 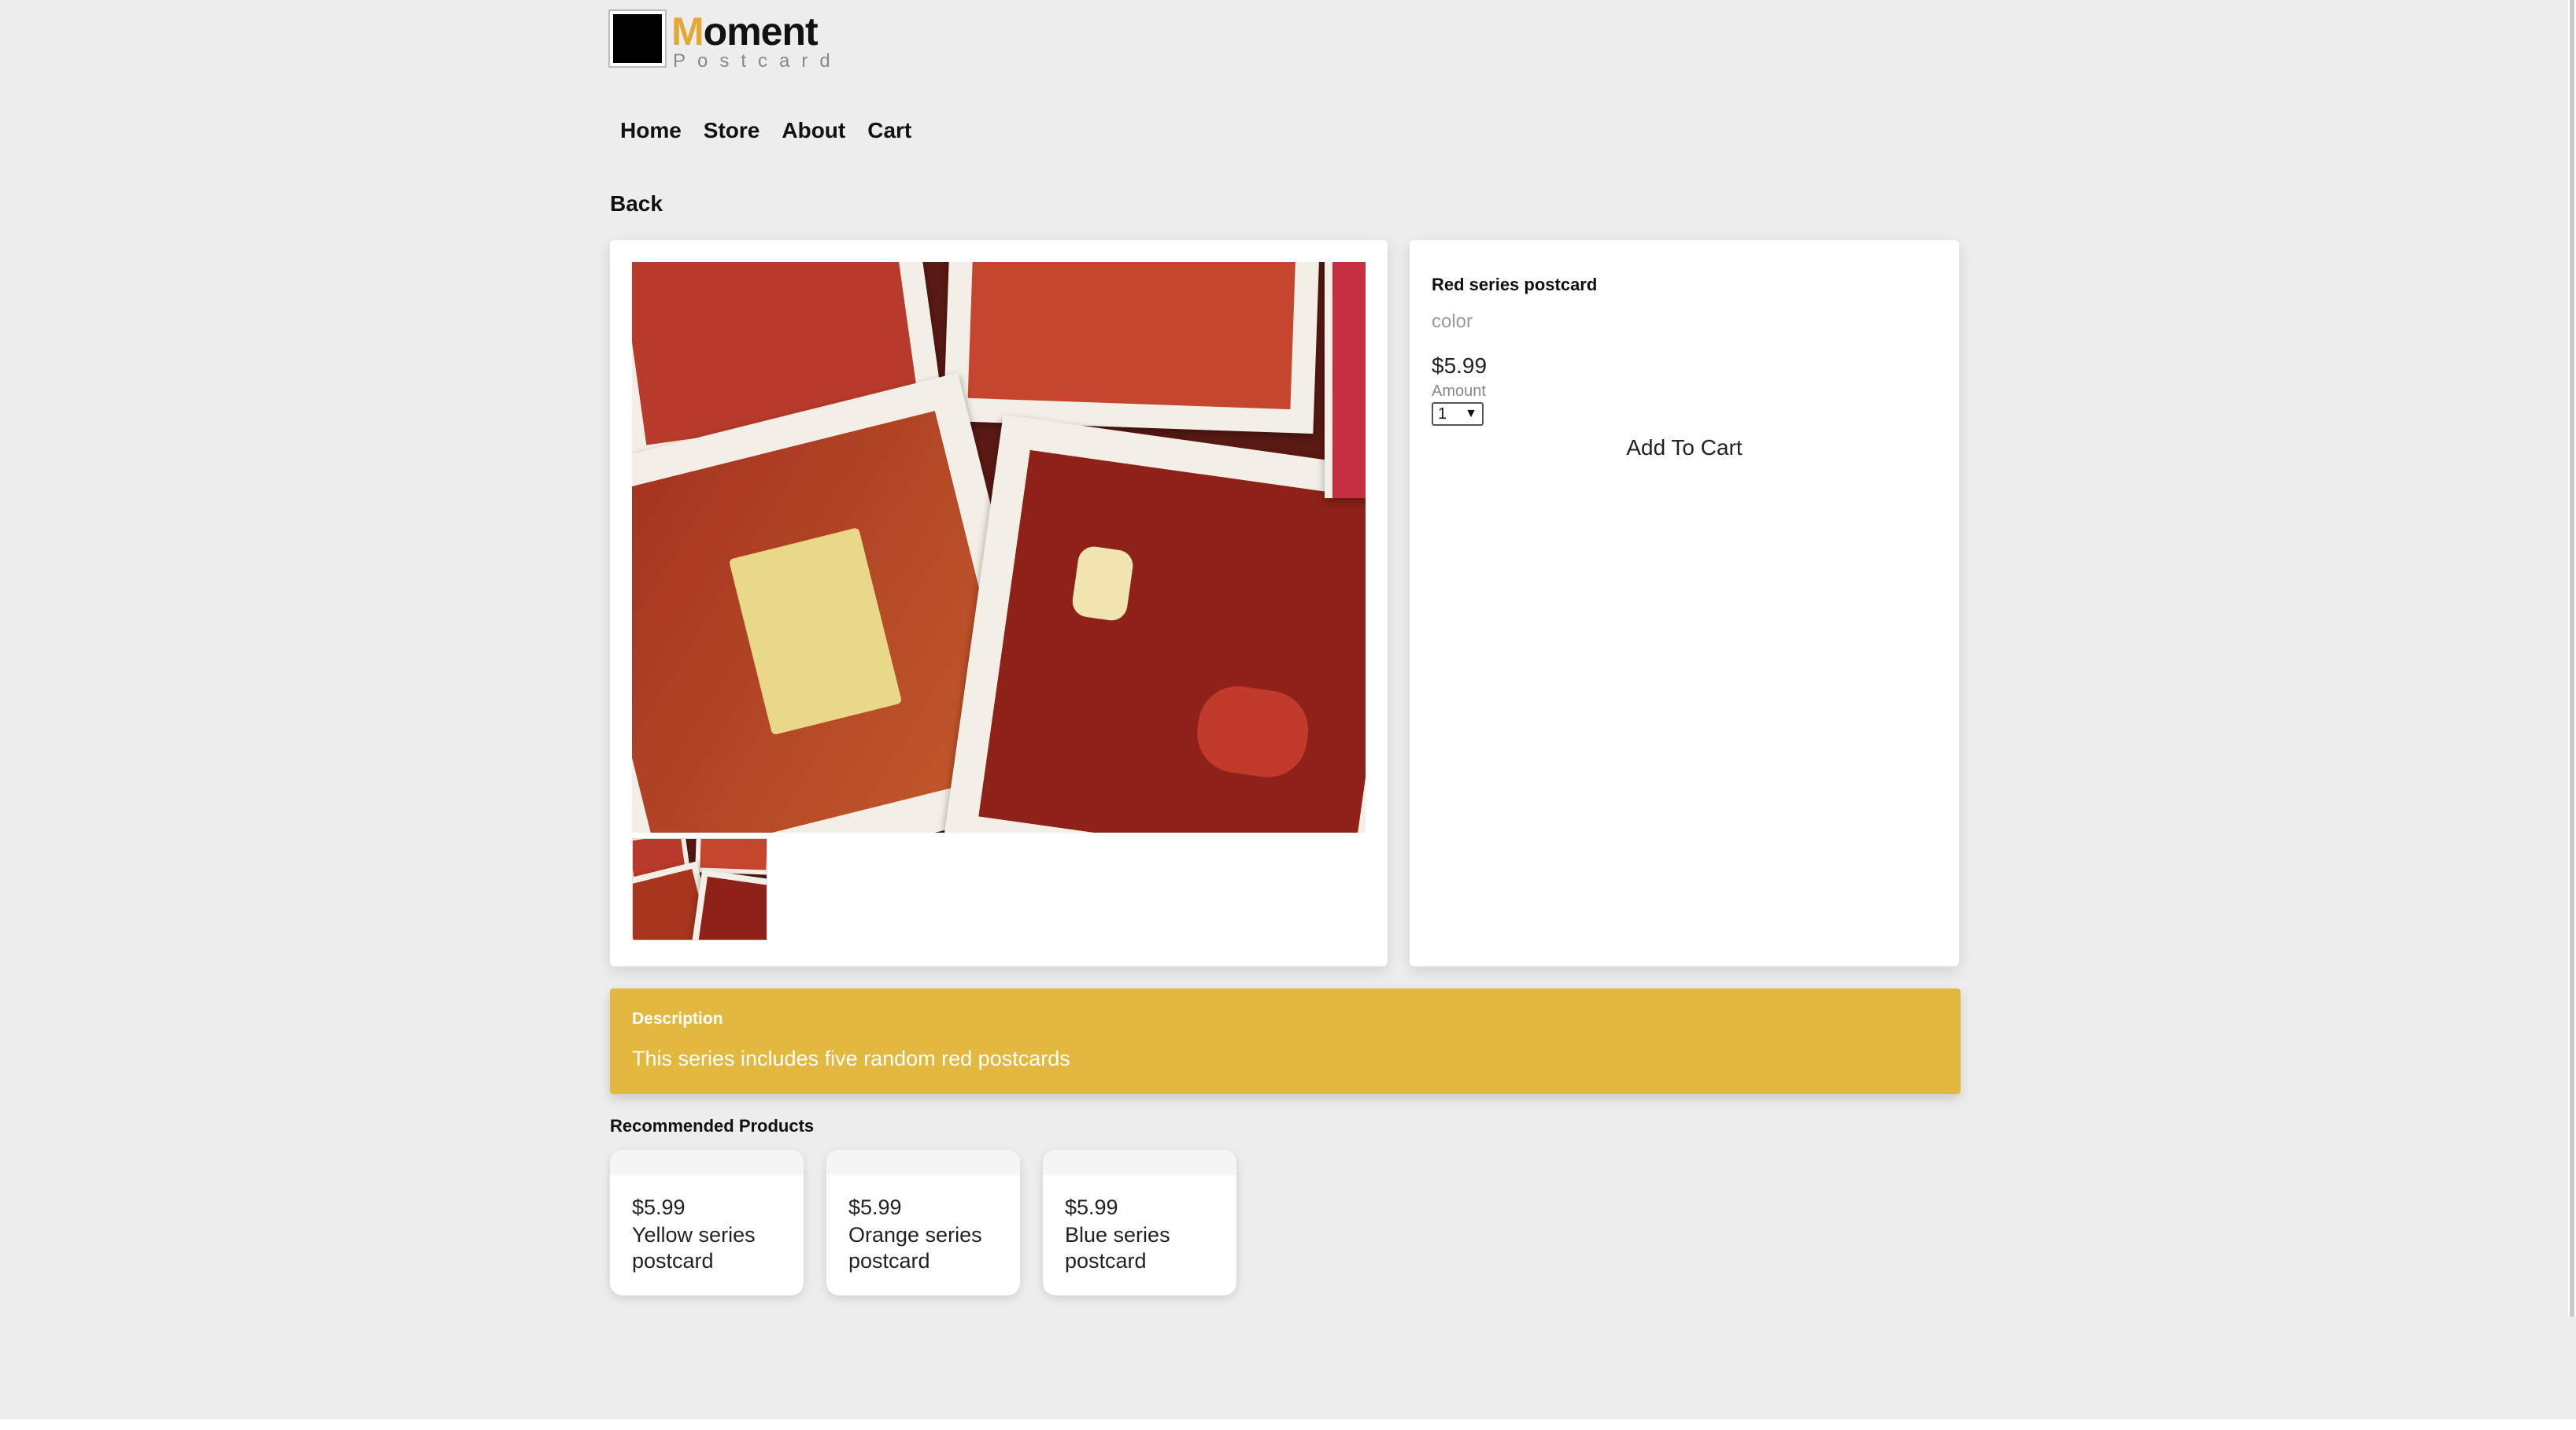 What do you see at coordinates (1515, 284) in the screenshot?
I see `product-name: Red series postcard` at bounding box center [1515, 284].